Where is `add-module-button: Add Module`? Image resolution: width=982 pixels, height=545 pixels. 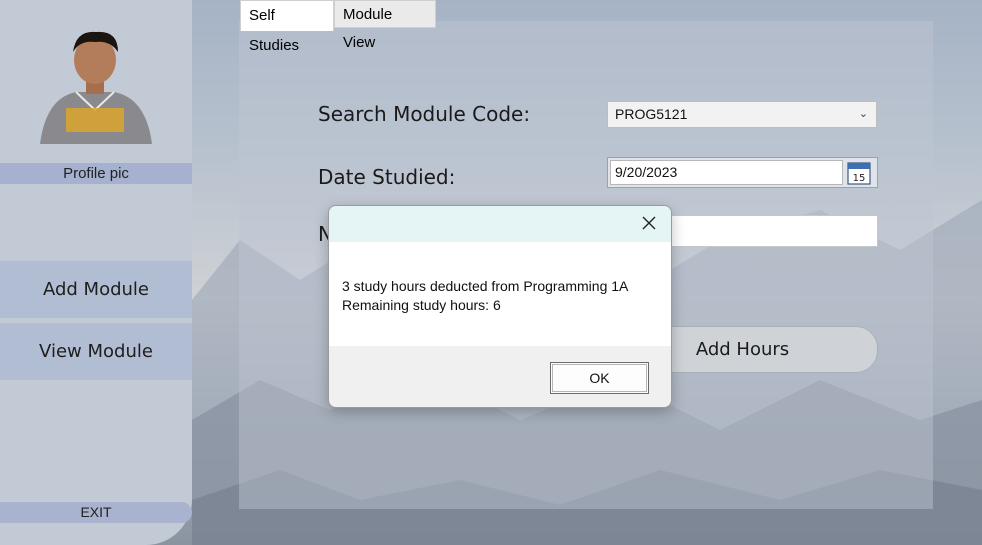 add-module-button: Add Module is located at coordinates (96, 289).